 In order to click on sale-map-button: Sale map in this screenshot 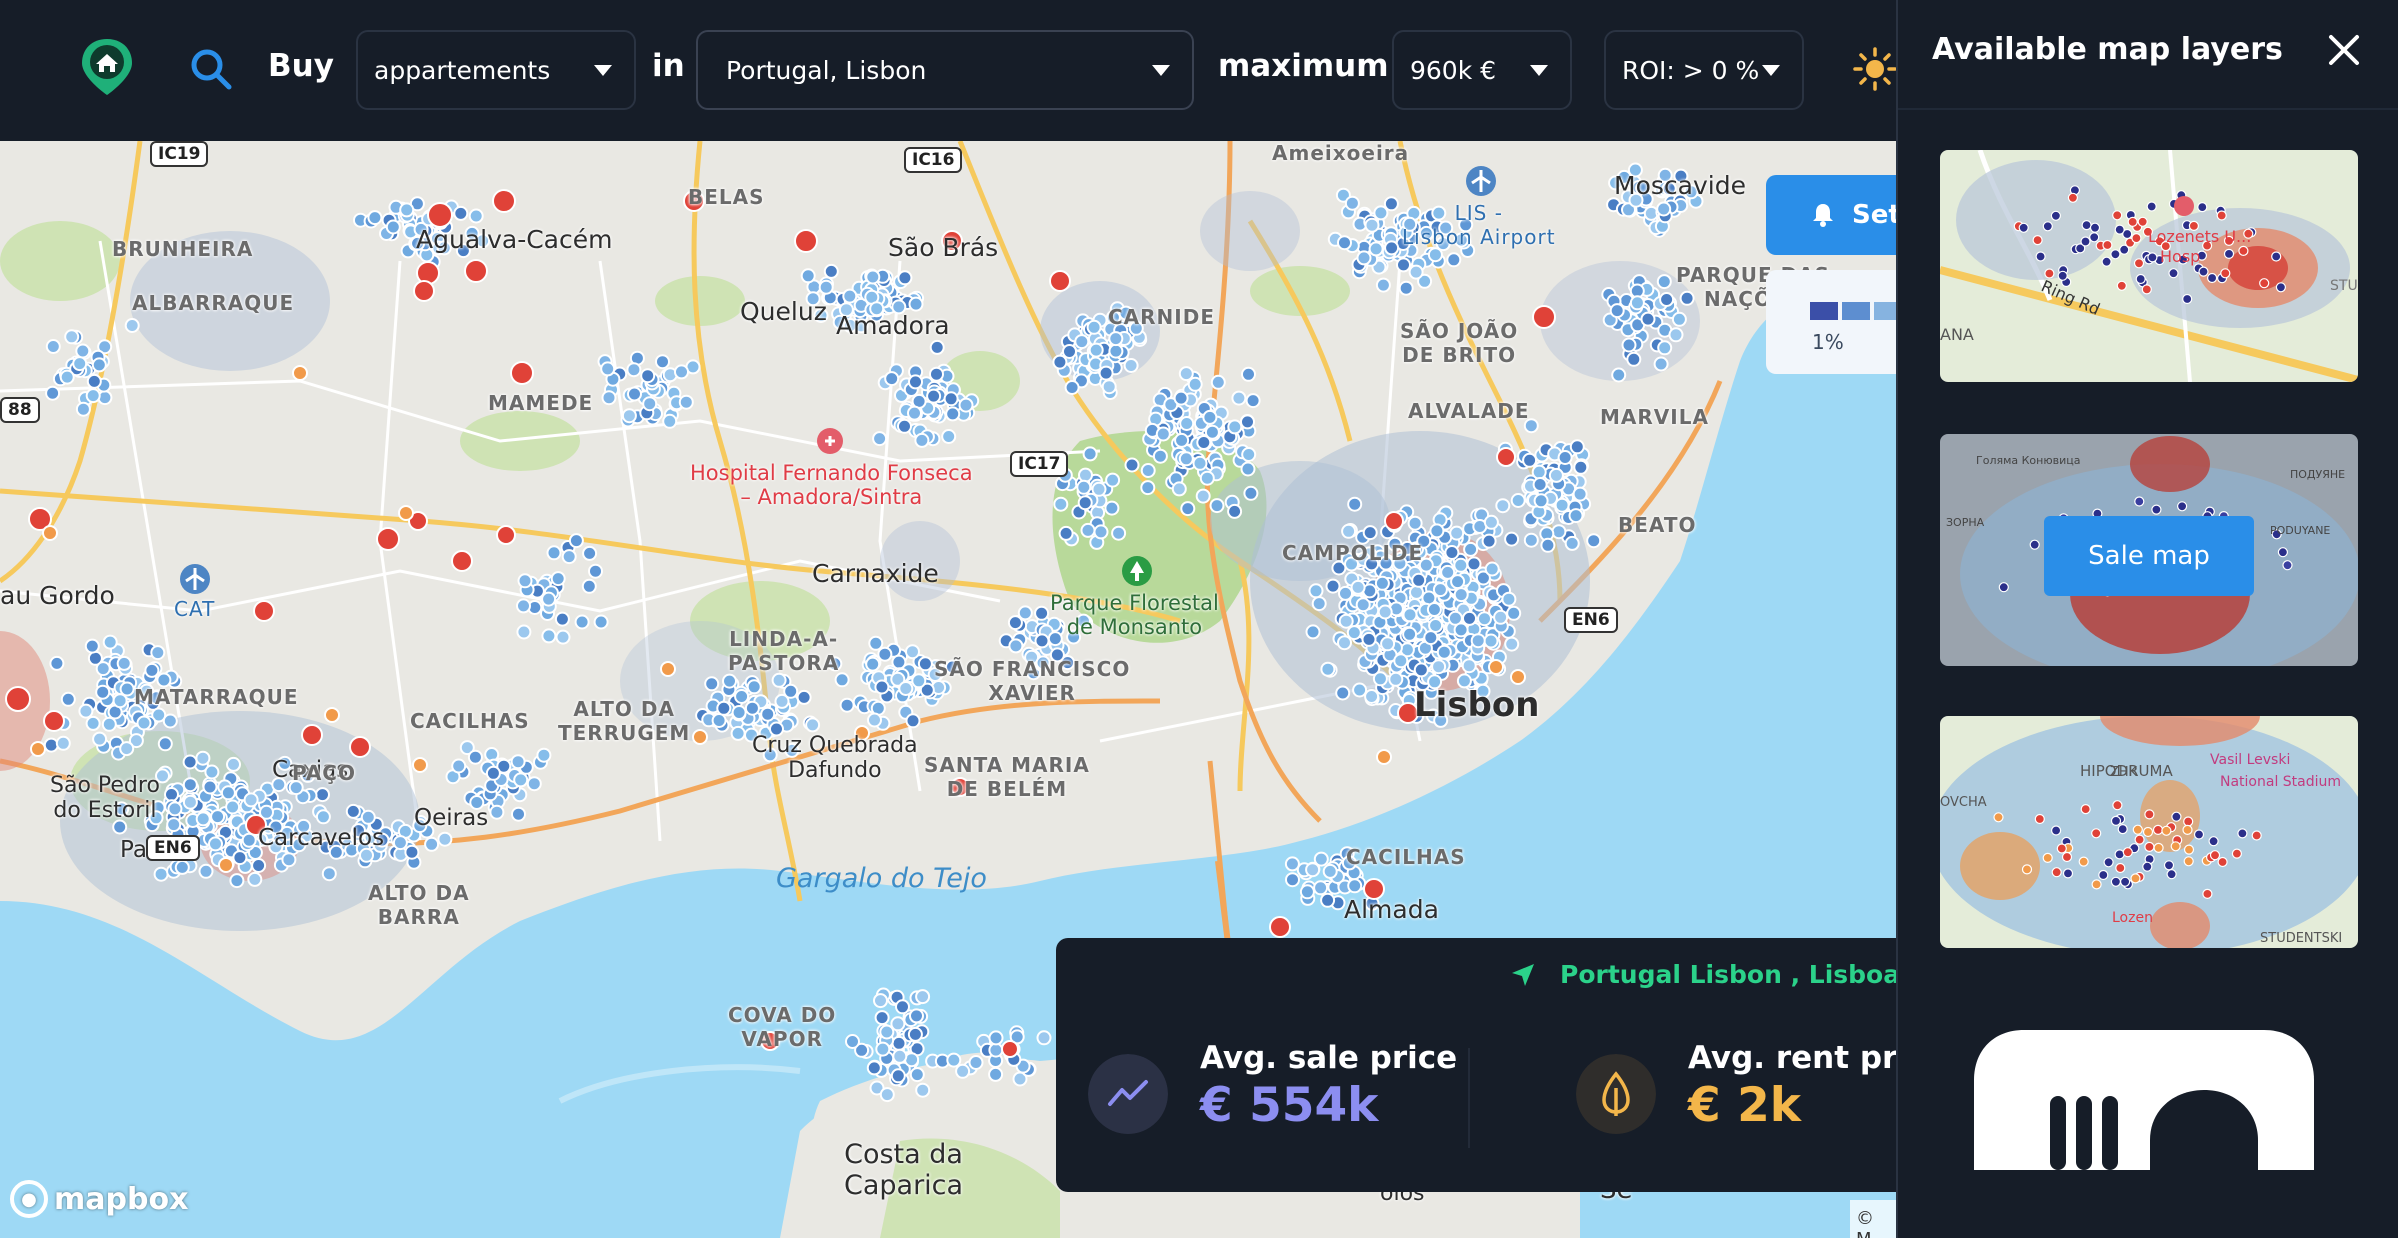, I will do `click(2149, 556)`.